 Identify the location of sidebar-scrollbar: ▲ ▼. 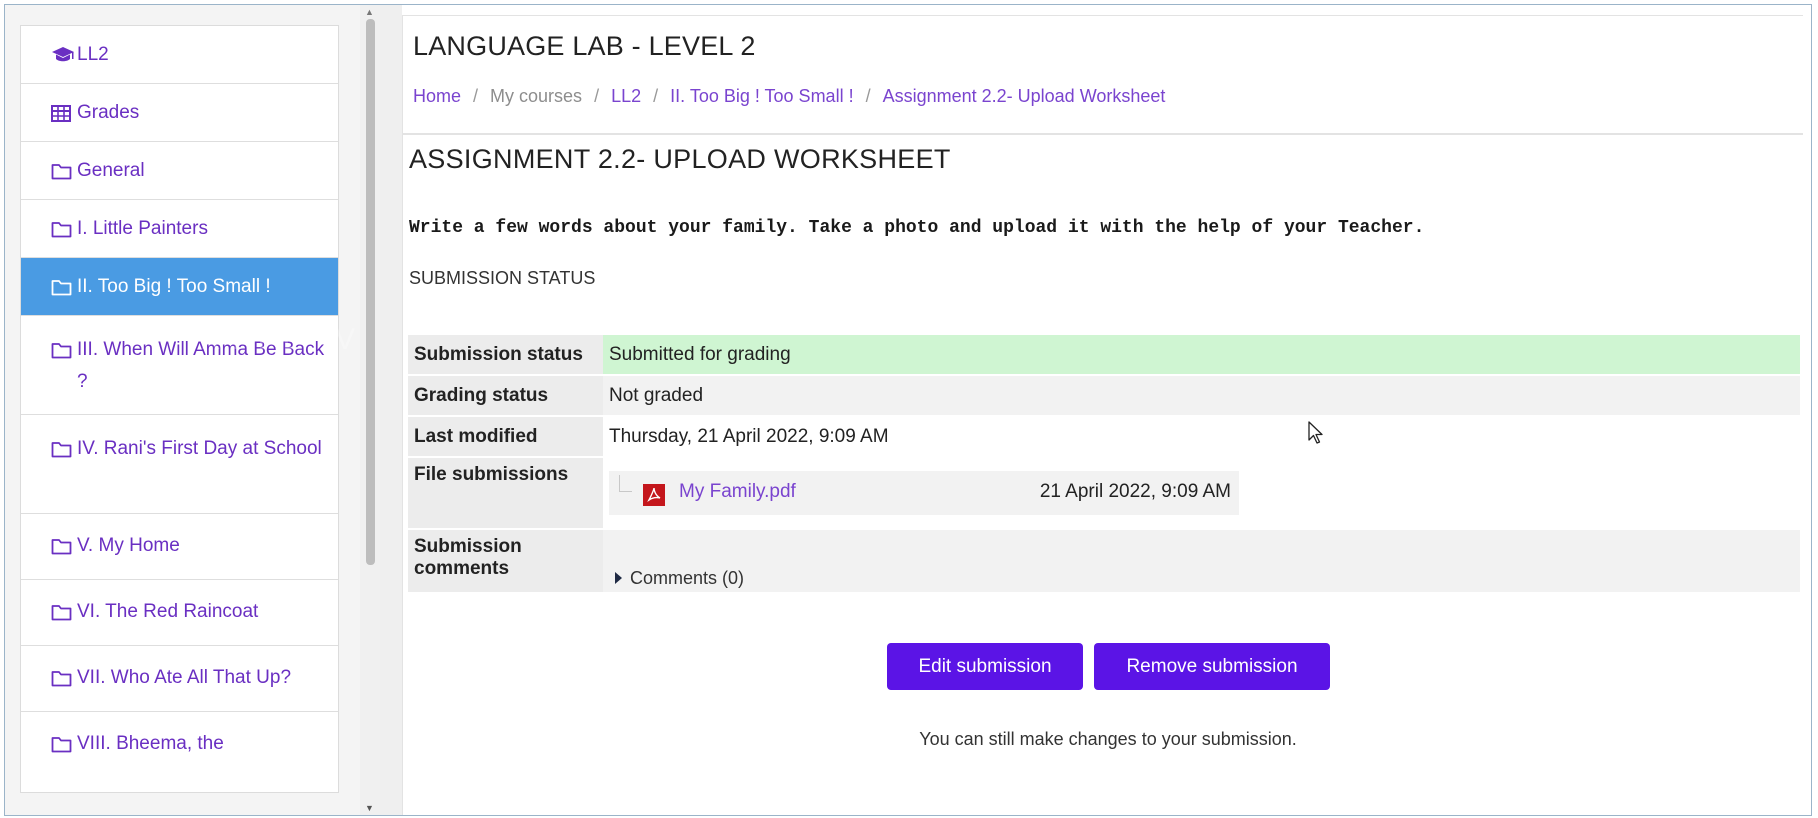
(370, 410).